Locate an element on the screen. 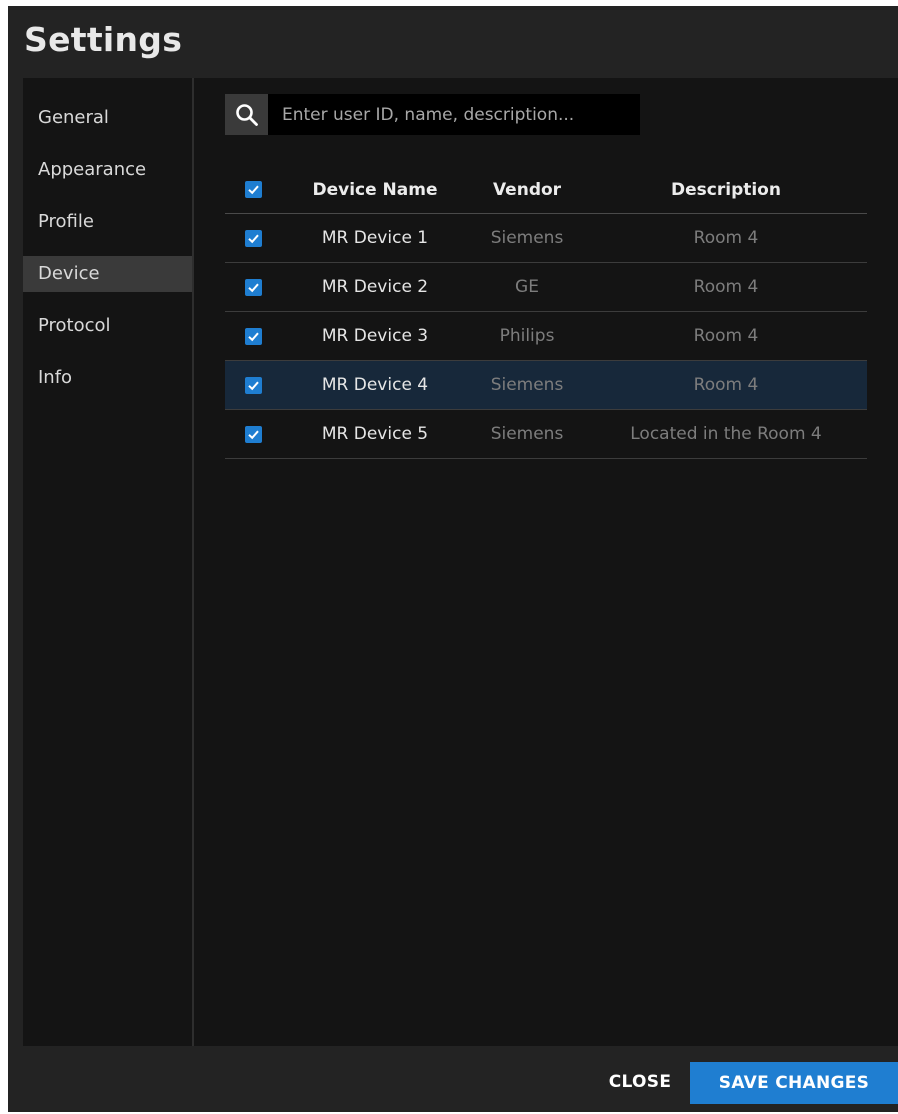 This screenshot has width=898, height=1114. table-row-selected: MR Device 4 Siemens Room 4 is located at coordinates (546, 385).